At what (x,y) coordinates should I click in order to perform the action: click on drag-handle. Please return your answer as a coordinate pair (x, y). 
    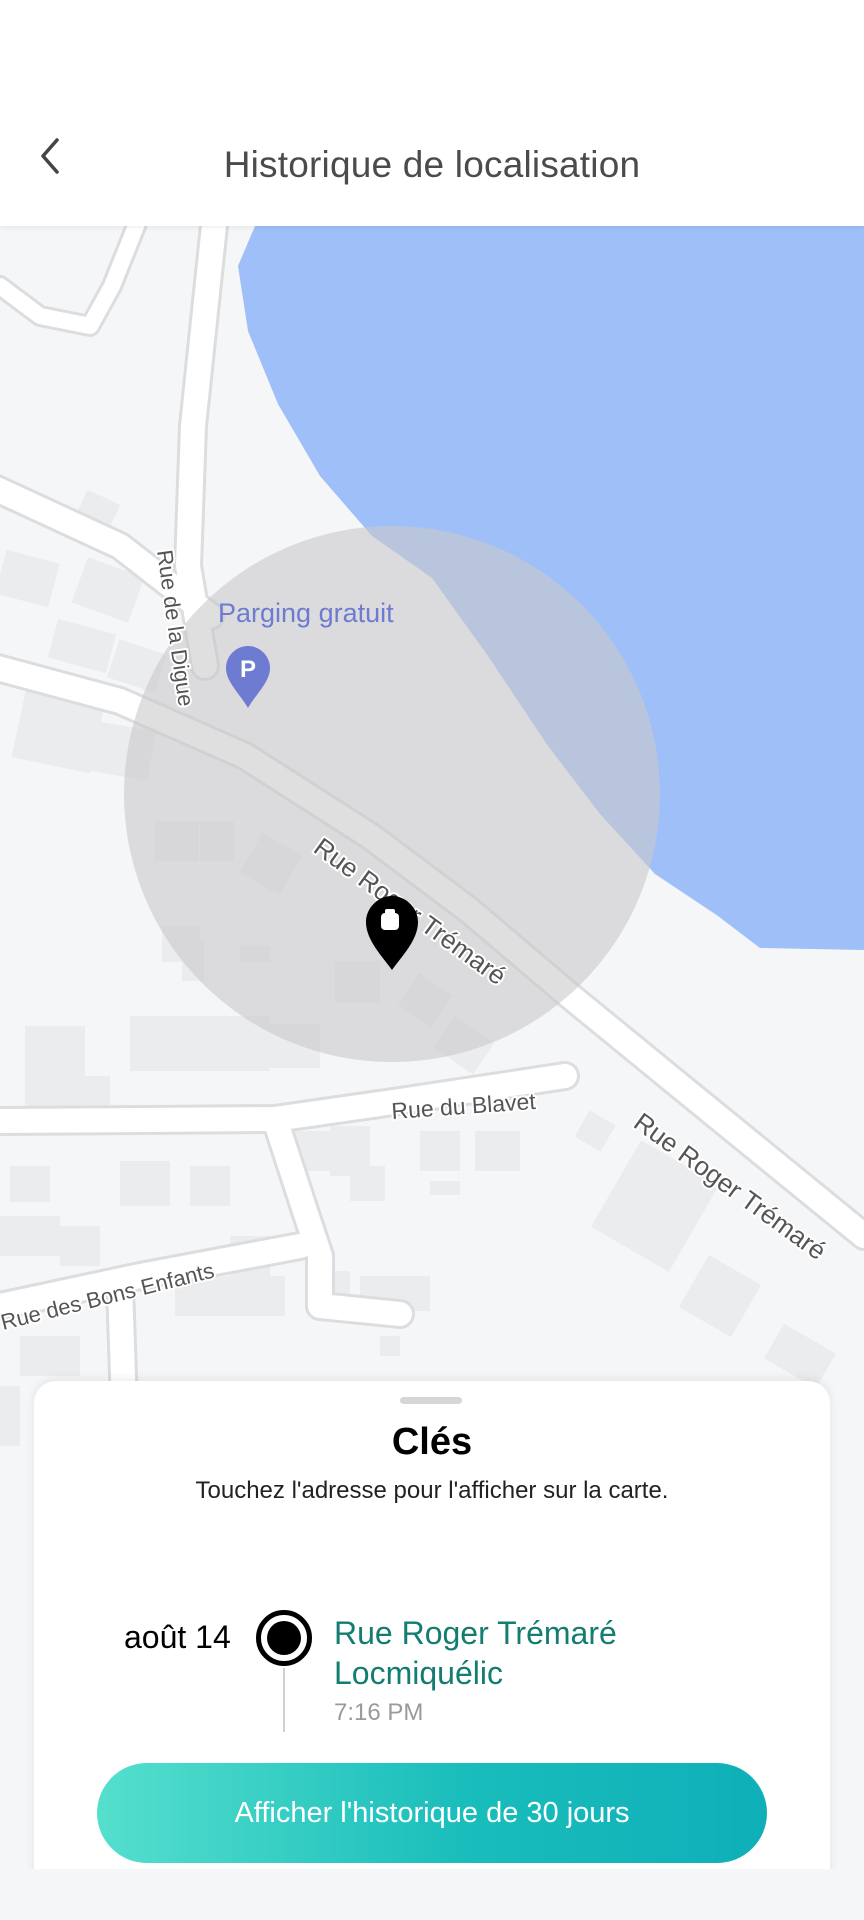
    Looking at the image, I should click on (431, 1400).